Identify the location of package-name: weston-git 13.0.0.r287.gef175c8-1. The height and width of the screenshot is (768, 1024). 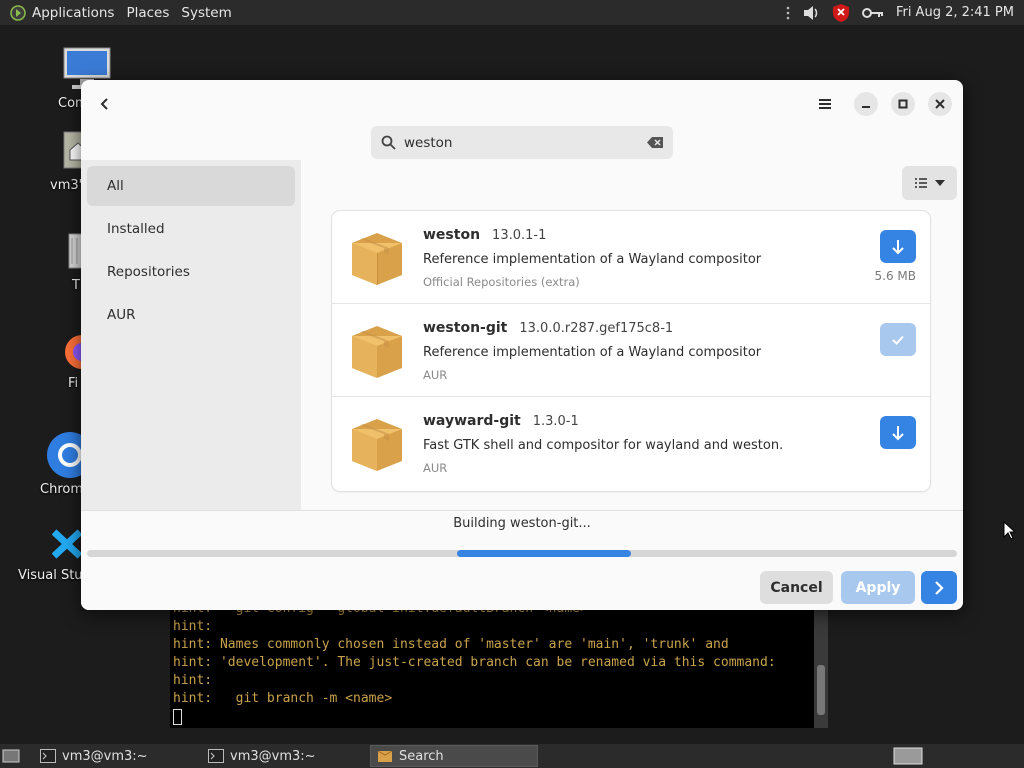
(548, 328).